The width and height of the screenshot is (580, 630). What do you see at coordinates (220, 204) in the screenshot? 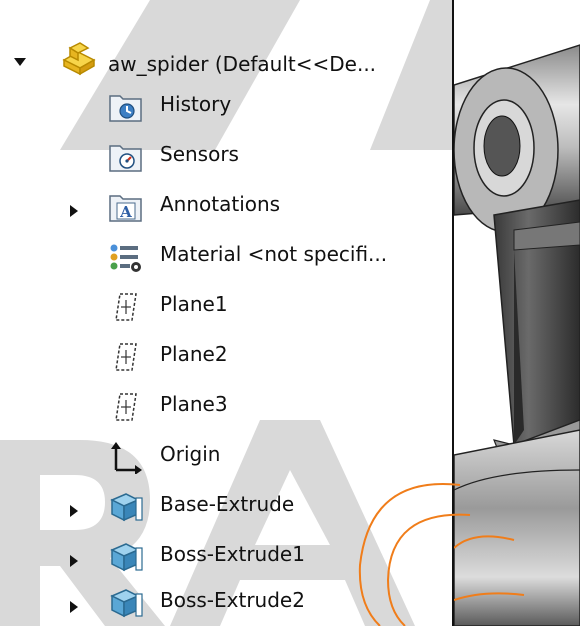
I see `tree-item-label: Annotations` at bounding box center [220, 204].